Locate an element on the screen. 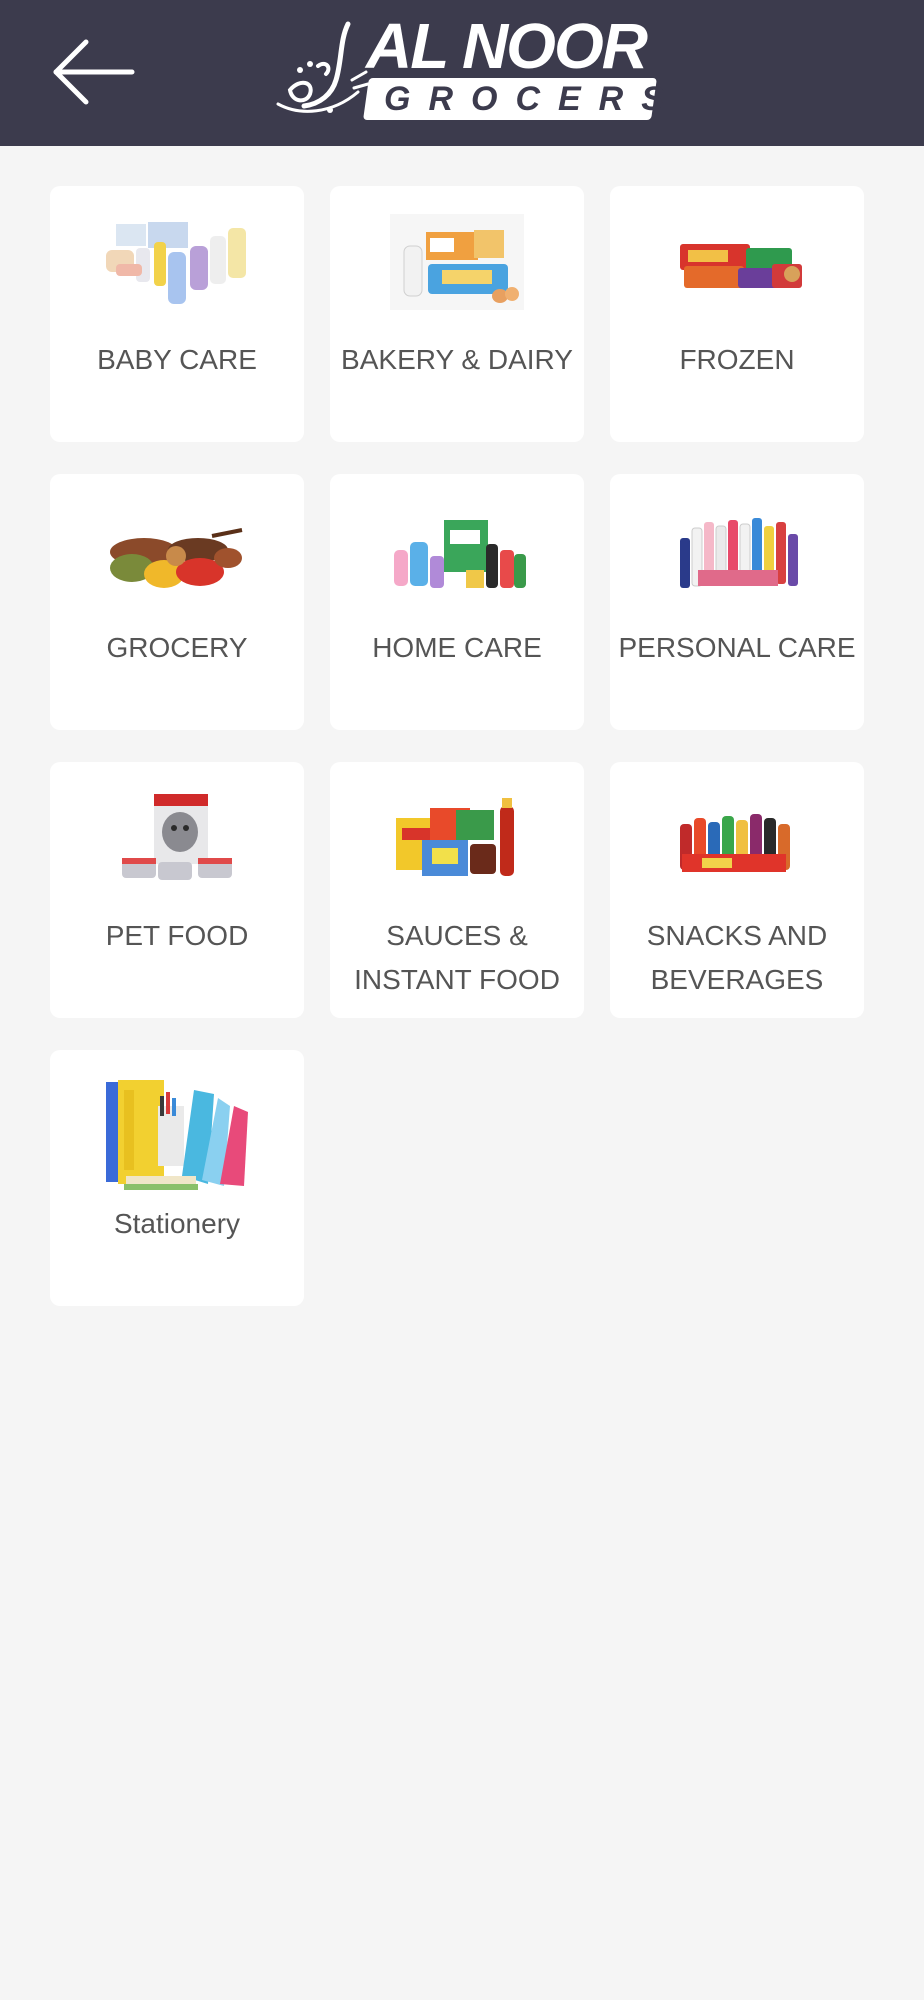  category-label: BAKERY & DAIRY is located at coordinates (457, 359).